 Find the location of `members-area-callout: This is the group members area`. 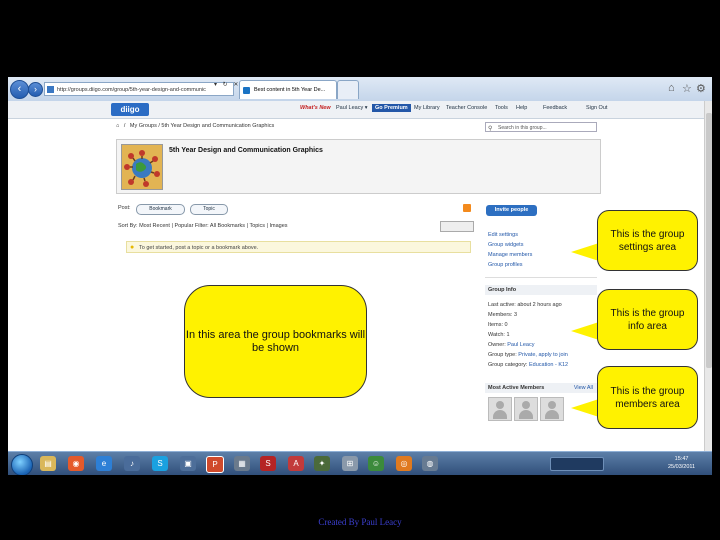

members-area-callout: This is the group members area is located at coordinates (647, 397).